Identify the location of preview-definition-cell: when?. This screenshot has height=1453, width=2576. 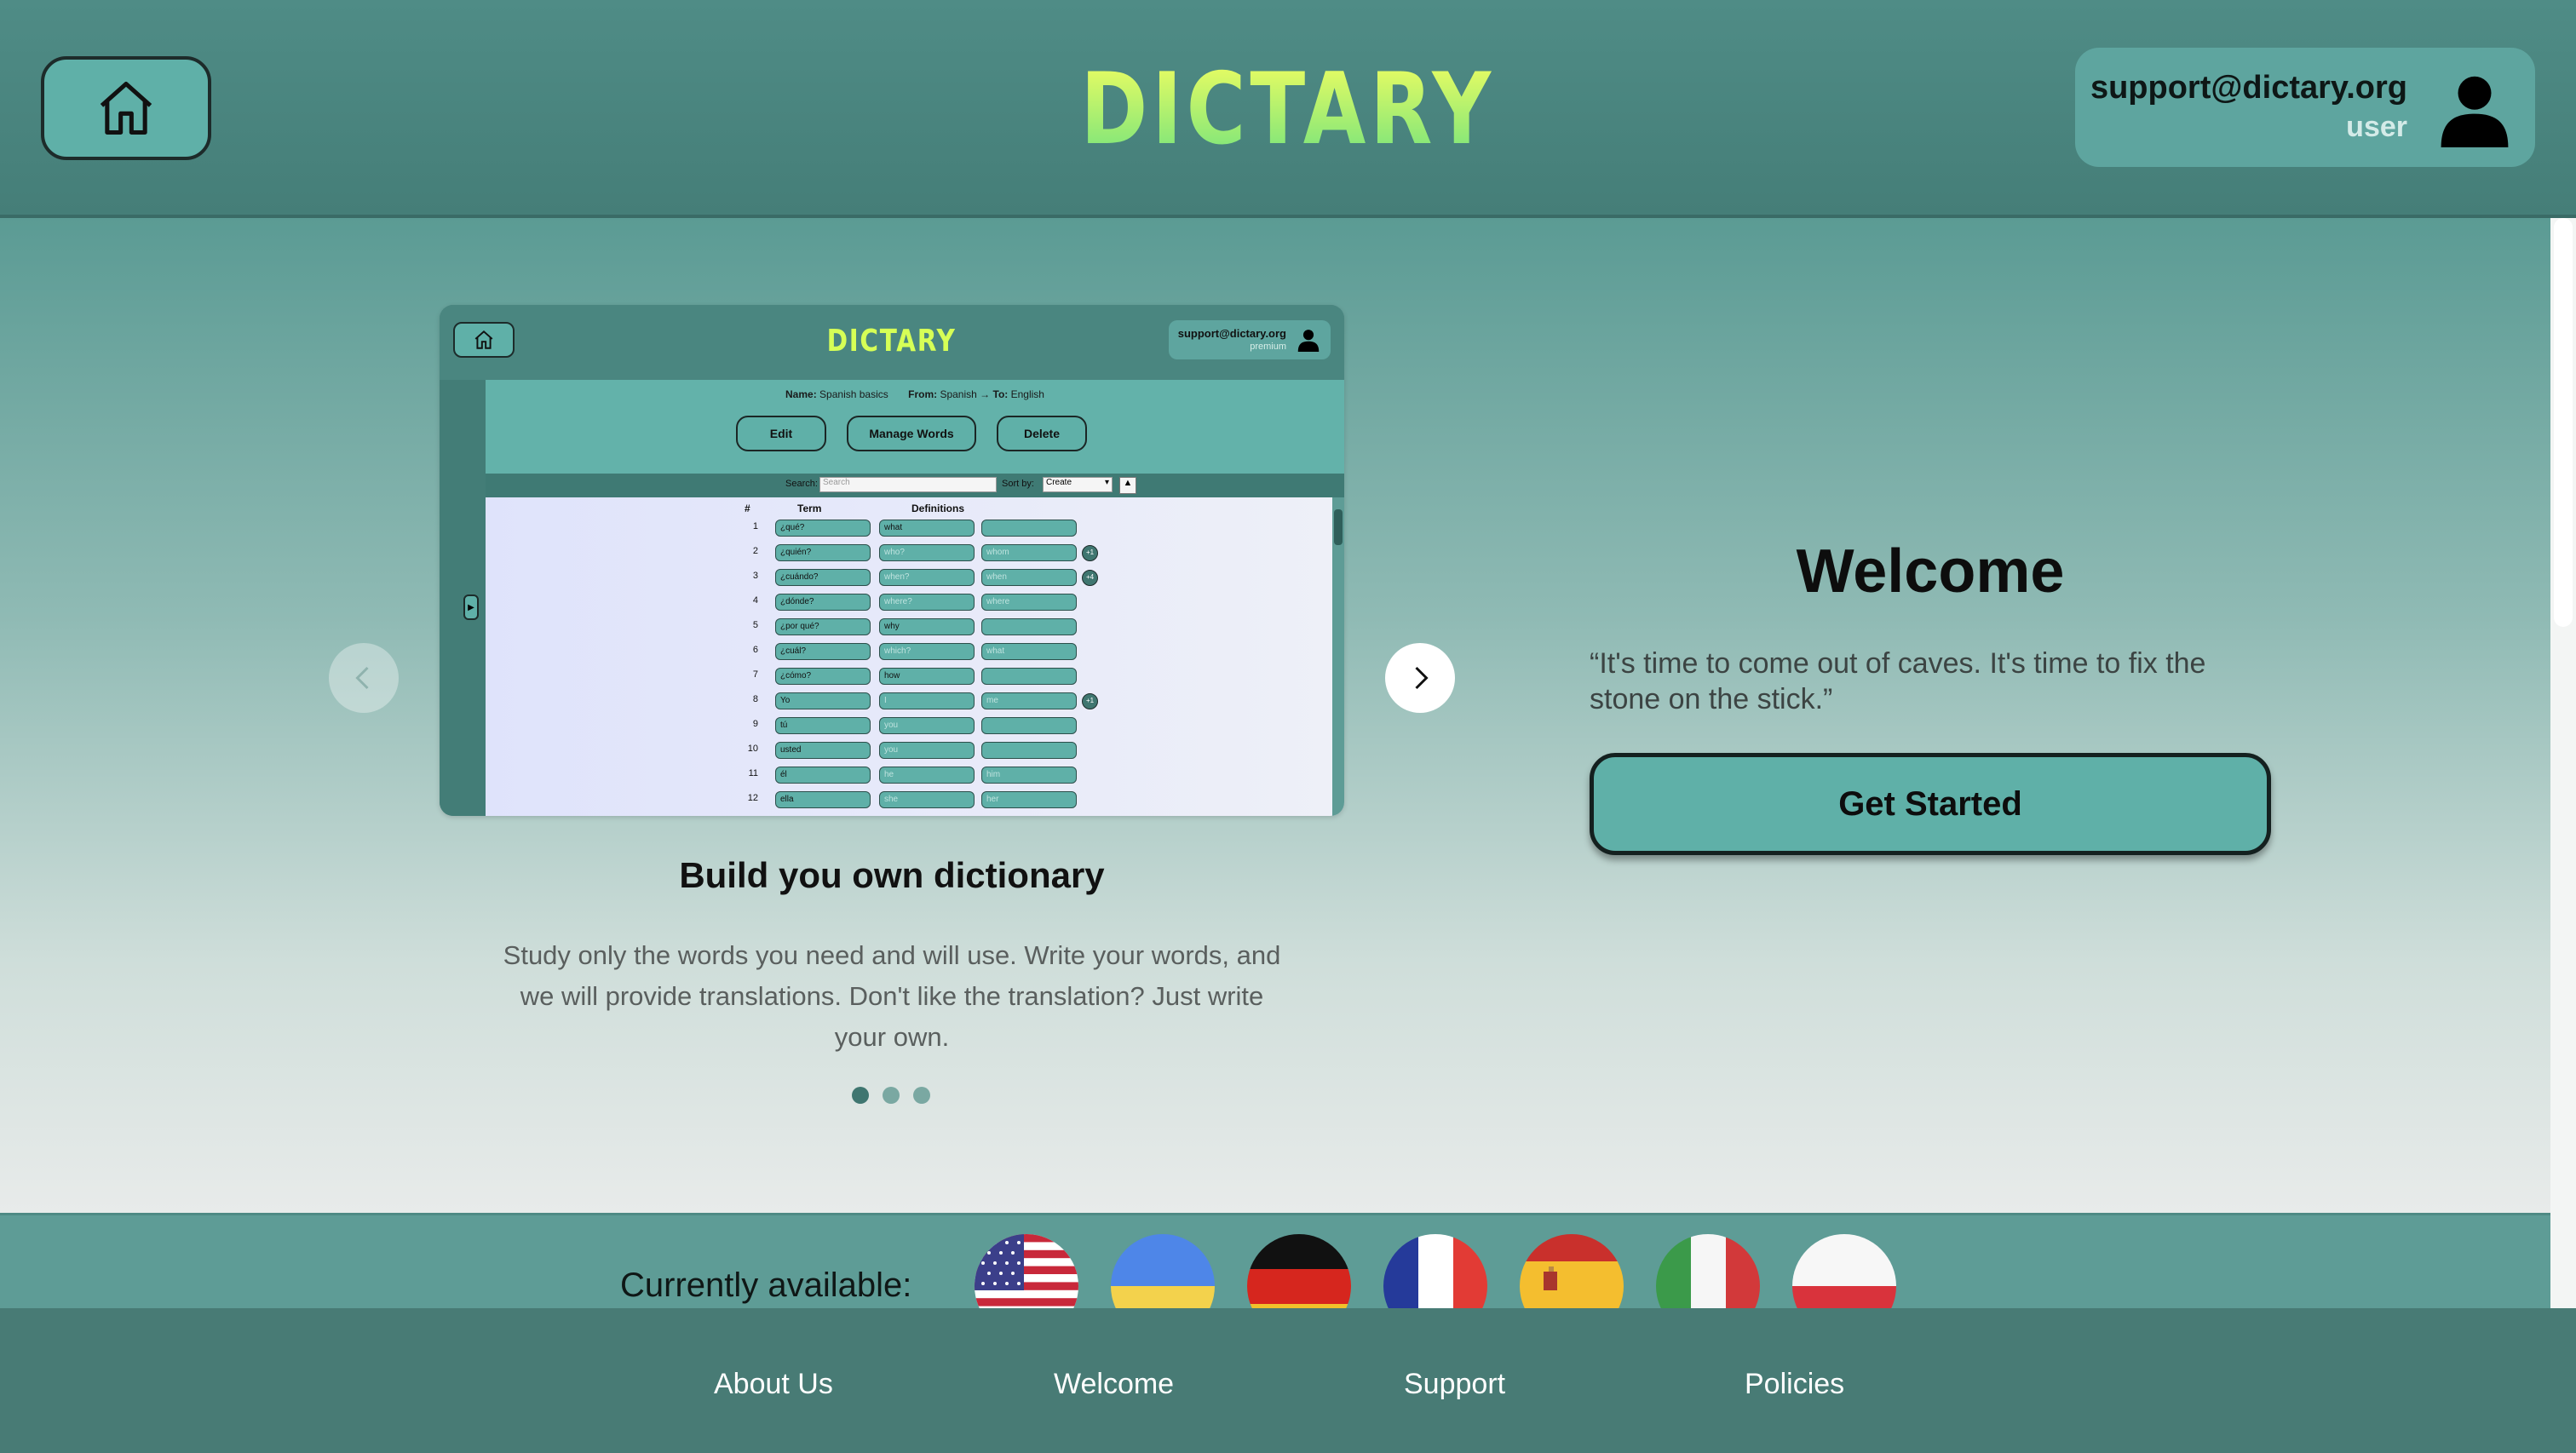
(927, 577).